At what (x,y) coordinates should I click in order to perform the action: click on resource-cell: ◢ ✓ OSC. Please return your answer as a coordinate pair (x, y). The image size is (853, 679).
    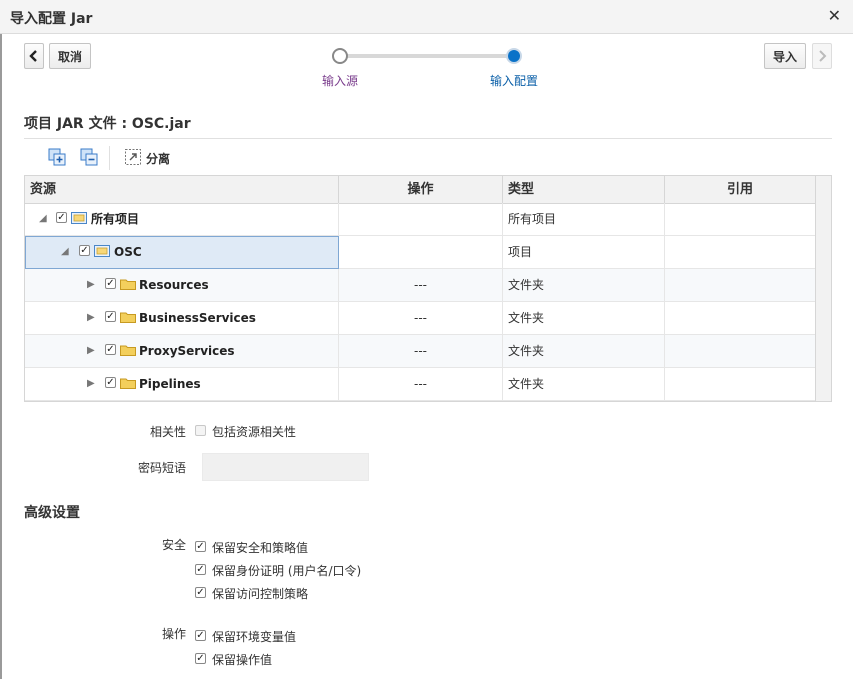
    Looking at the image, I should click on (182, 252).